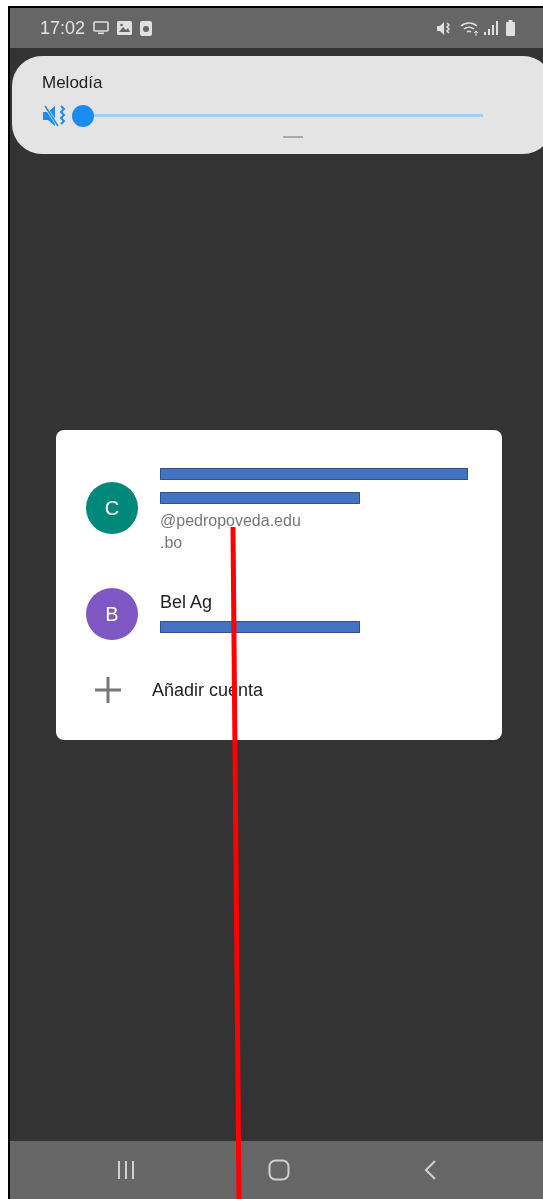 This screenshot has height=1199, width=543. What do you see at coordinates (63, 28) in the screenshot?
I see `status-time: 17:02` at bounding box center [63, 28].